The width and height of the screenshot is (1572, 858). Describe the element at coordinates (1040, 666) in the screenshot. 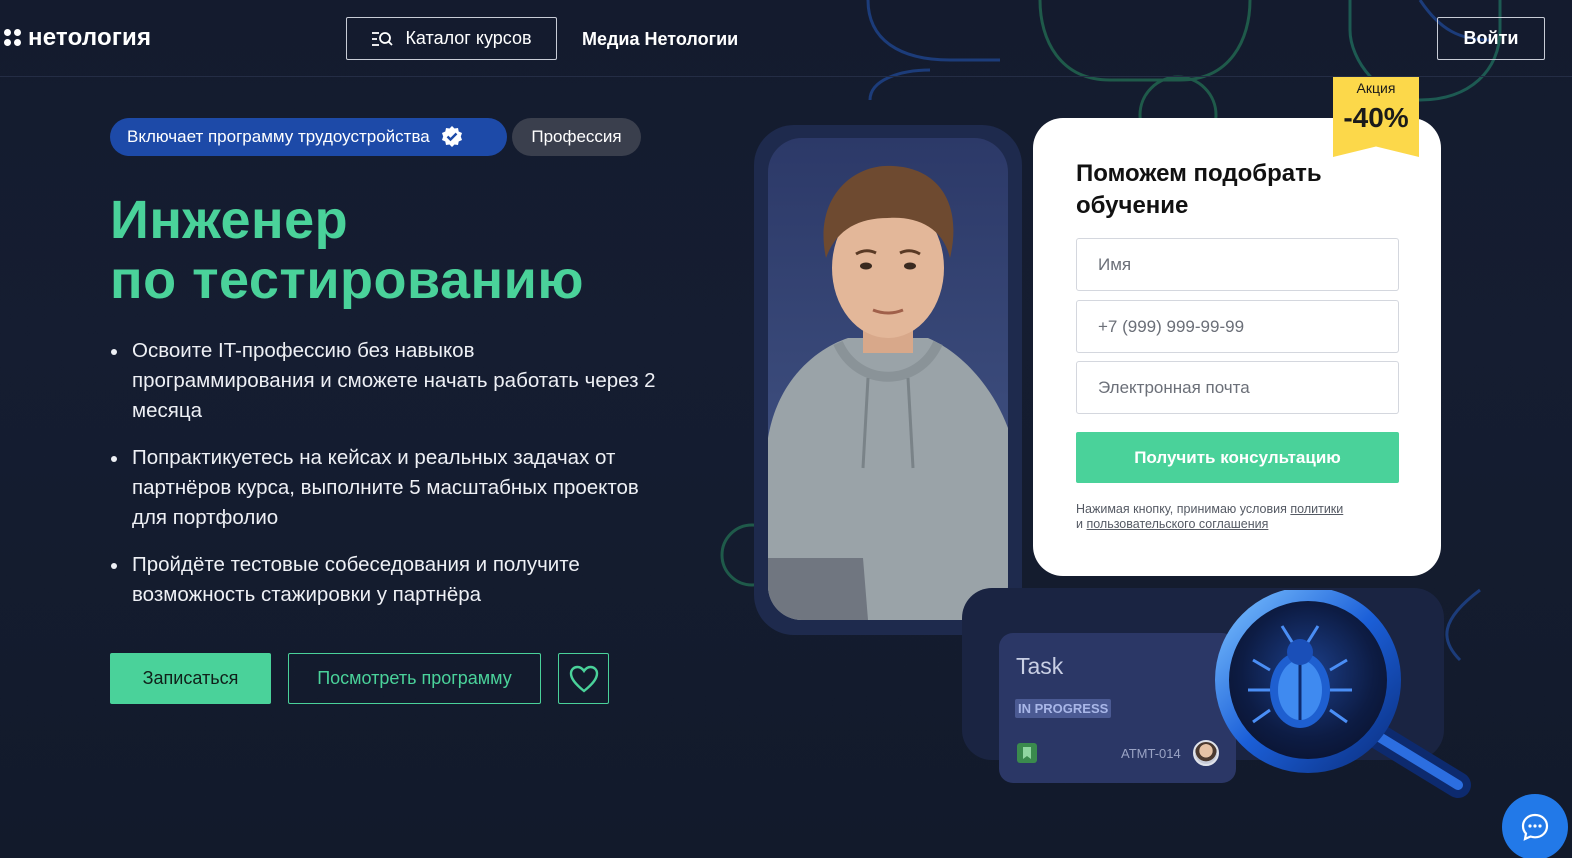

I see `task-title: Task` at that location.